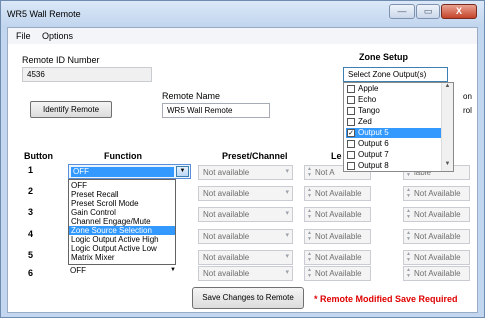 Image resolution: width=485 pixels, height=318 pixels. I want to click on row-5-preset-value: Not available, so click(226, 257).